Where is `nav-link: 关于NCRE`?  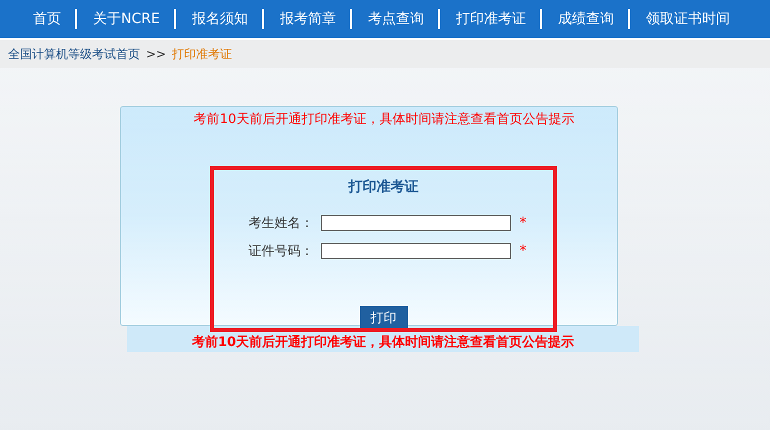
nav-link: 关于NCRE is located at coordinates (126, 19).